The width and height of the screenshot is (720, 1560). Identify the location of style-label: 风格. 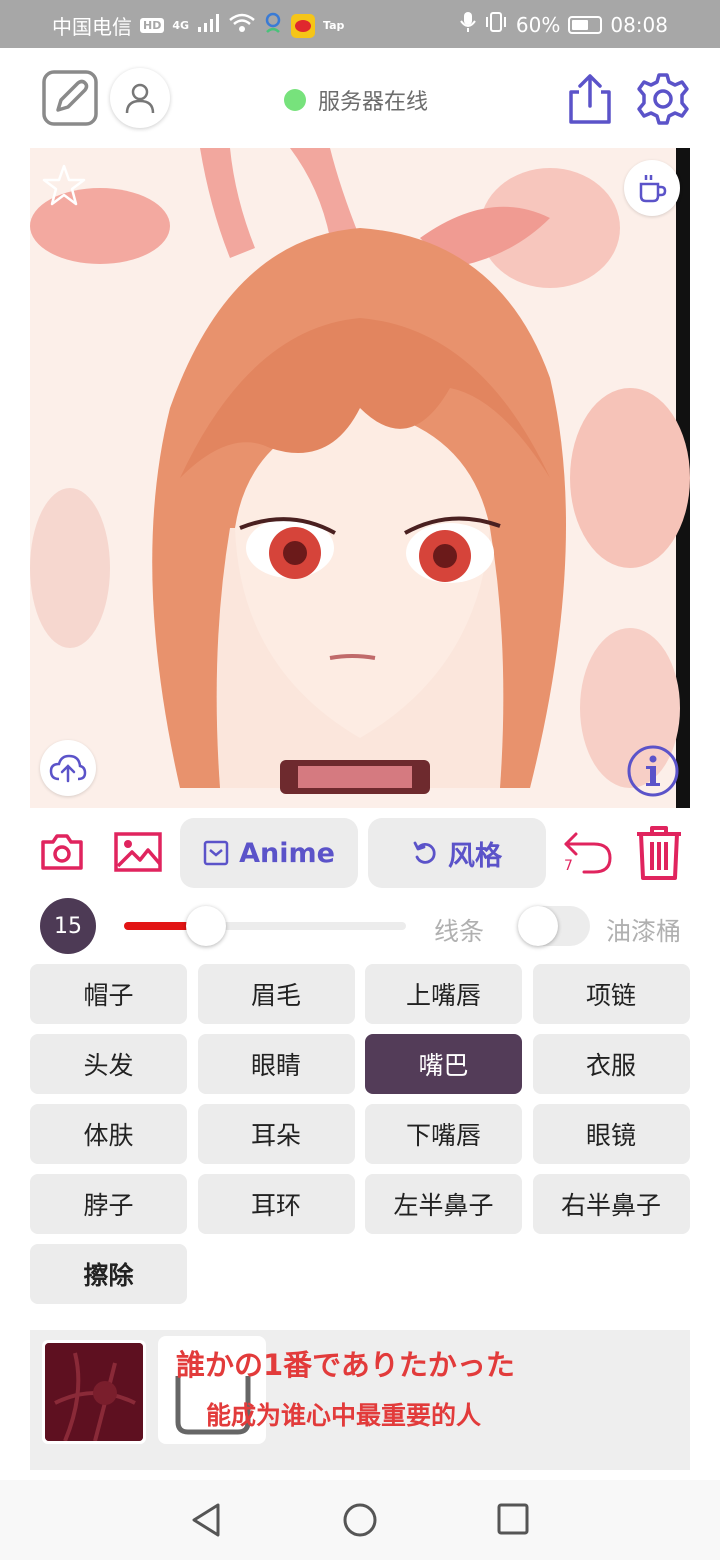
(475, 856).